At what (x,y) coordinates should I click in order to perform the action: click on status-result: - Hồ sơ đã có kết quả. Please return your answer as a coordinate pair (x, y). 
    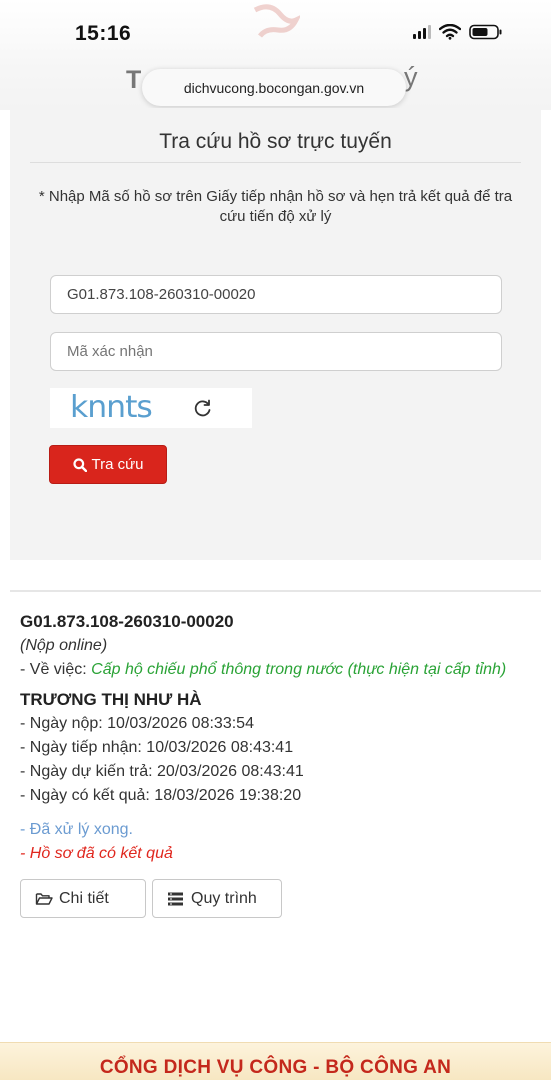
    Looking at the image, I should click on (96, 853).